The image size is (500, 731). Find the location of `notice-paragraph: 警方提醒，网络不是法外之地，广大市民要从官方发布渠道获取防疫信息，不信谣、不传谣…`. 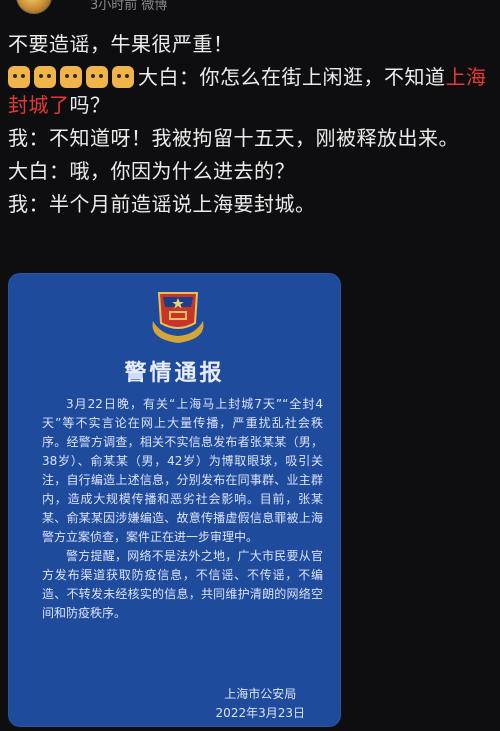

notice-paragraph: 警方提醒，网络不是法外之地，广大市民要从官方发布渠道获取防疫信息，不信谣、不传谣… is located at coordinates (182, 584).